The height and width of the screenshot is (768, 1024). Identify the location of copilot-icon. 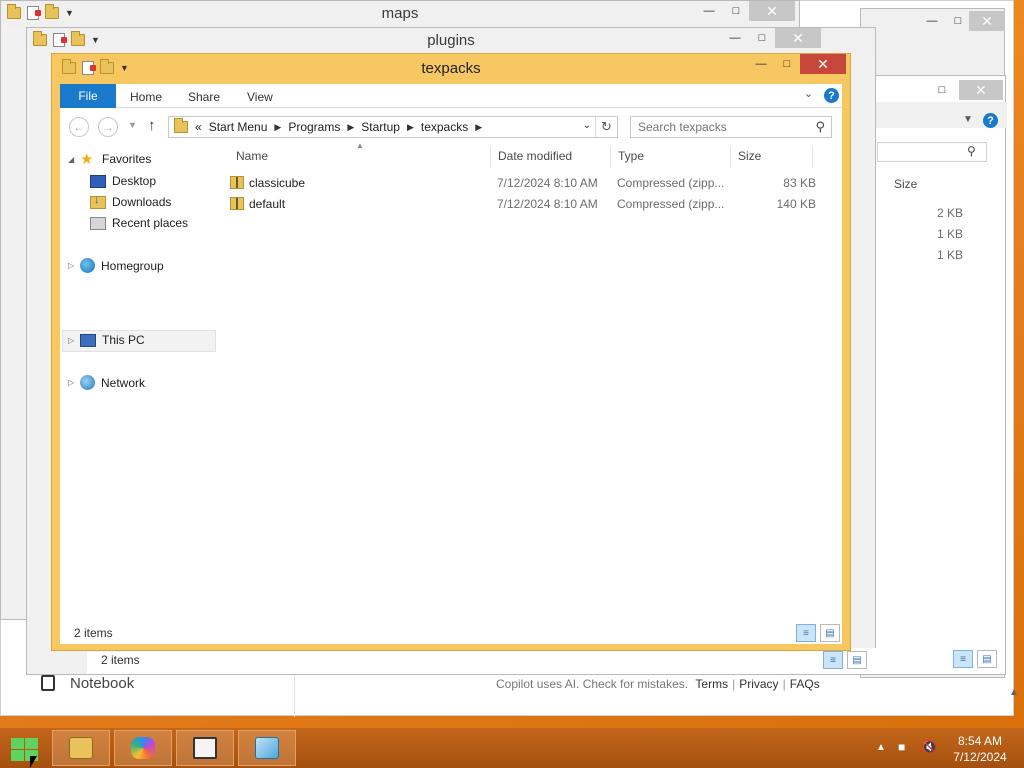
(143, 748).